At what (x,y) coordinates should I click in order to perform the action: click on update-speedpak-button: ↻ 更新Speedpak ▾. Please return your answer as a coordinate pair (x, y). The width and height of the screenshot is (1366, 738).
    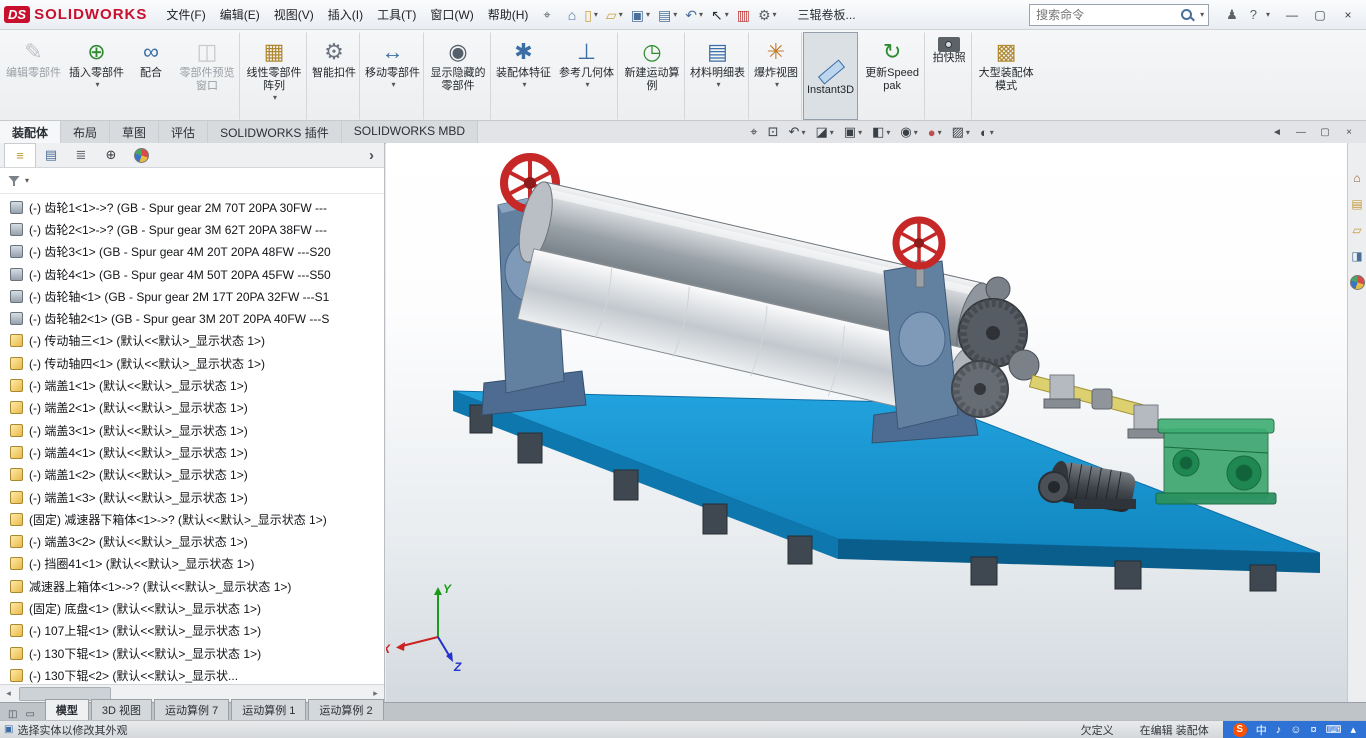
    Looking at the image, I should click on (892, 76).